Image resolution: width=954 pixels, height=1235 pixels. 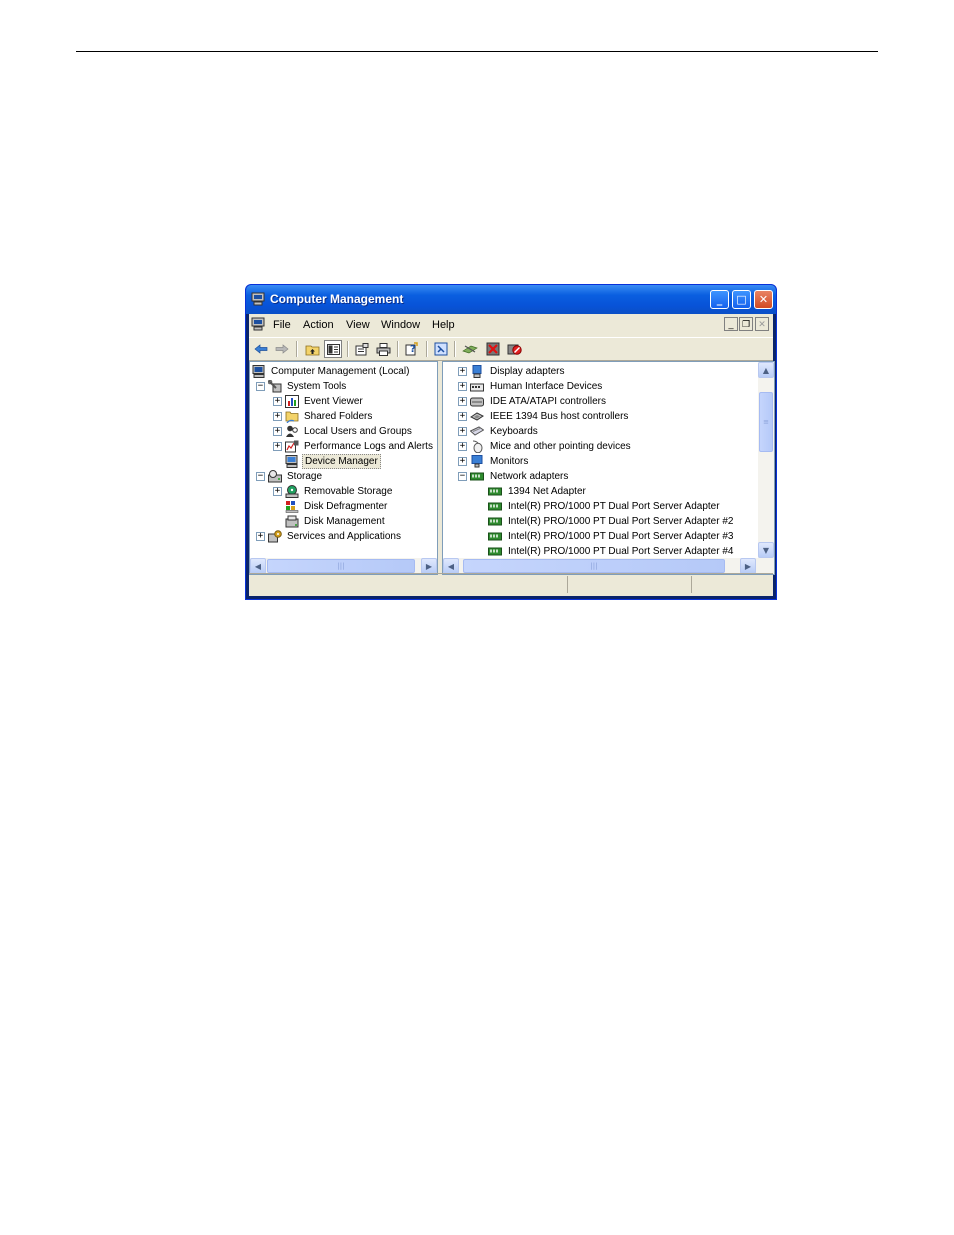 What do you see at coordinates (477, 446) in the screenshot?
I see `mouse-icon` at bounding box center [477, 446].